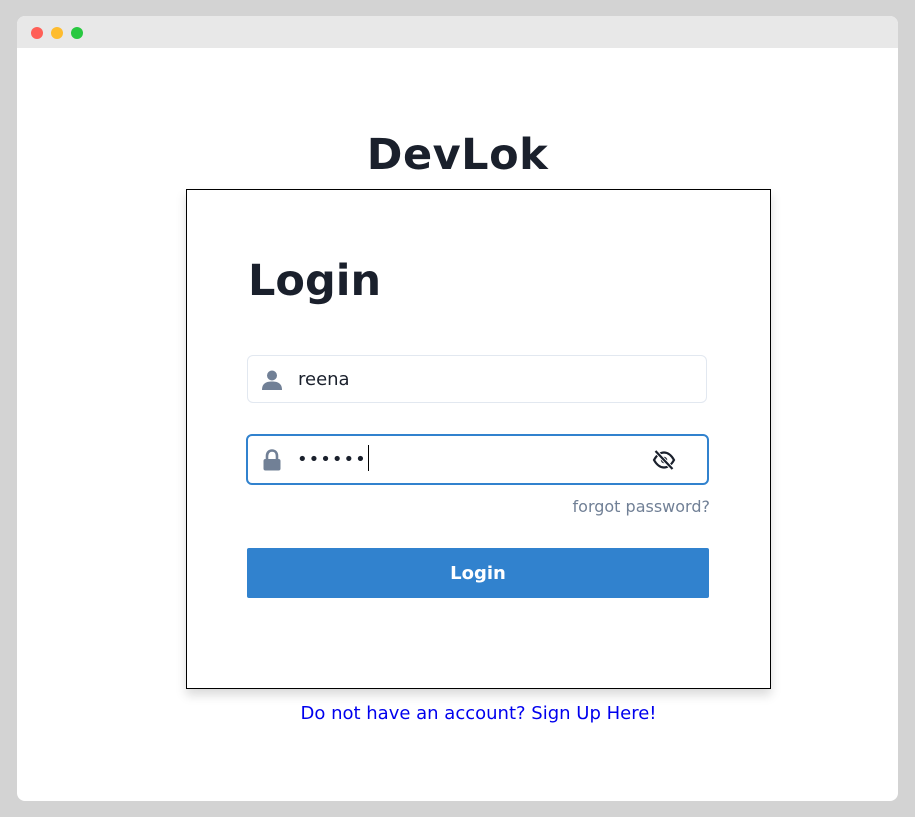 This screenshot has height=817, width=915. Describe the element at coordinates (478, 713) in the screenshot. I see `signup-link: Do not have an account? Sign Up Here!` at that location.